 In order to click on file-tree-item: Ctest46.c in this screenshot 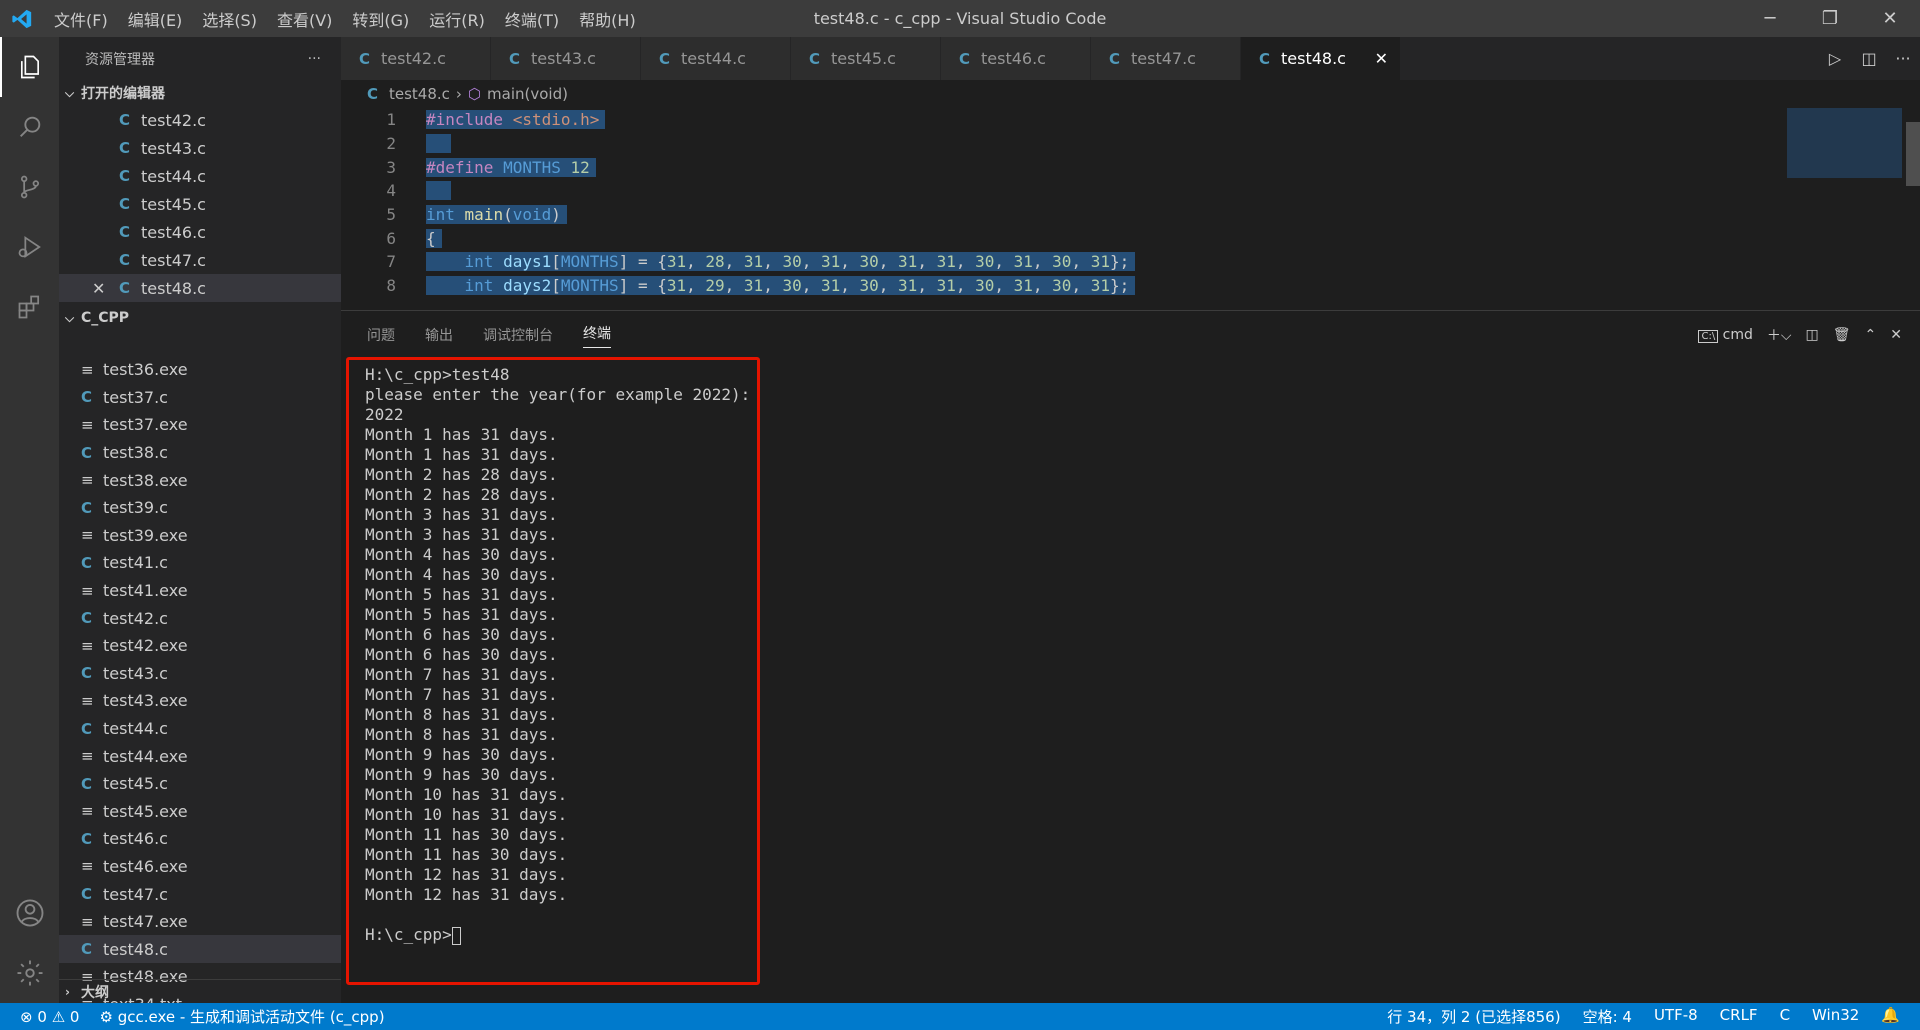, I will do `click(200, 839)`.